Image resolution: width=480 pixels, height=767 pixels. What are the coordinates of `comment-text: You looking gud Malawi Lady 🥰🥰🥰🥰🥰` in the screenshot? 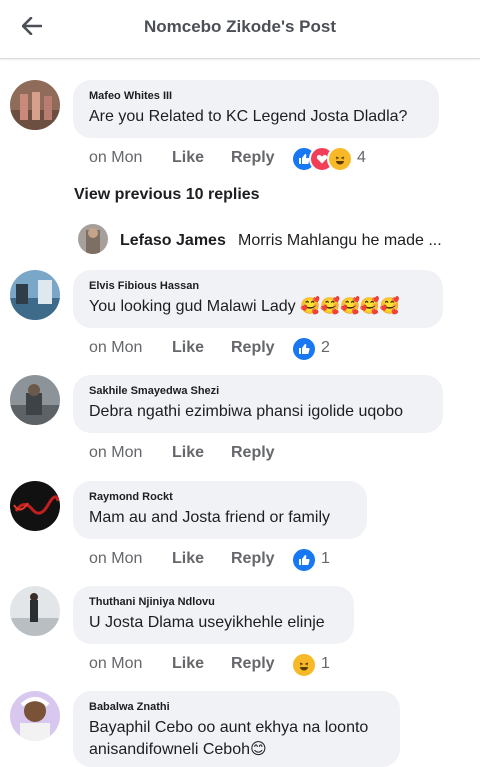 It's located at (244, 306).